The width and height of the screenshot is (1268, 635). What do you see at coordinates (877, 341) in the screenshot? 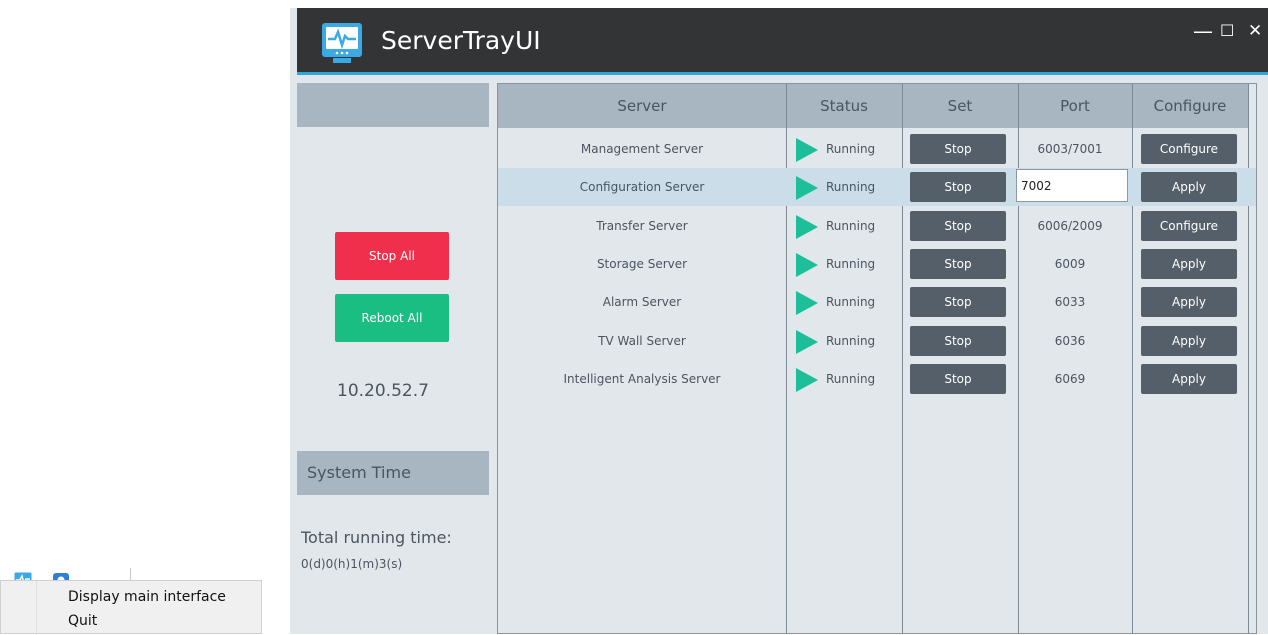
I see `table-row: TV Wall Server Running Stop 6036 Apply` at bounding box center [877, 341].